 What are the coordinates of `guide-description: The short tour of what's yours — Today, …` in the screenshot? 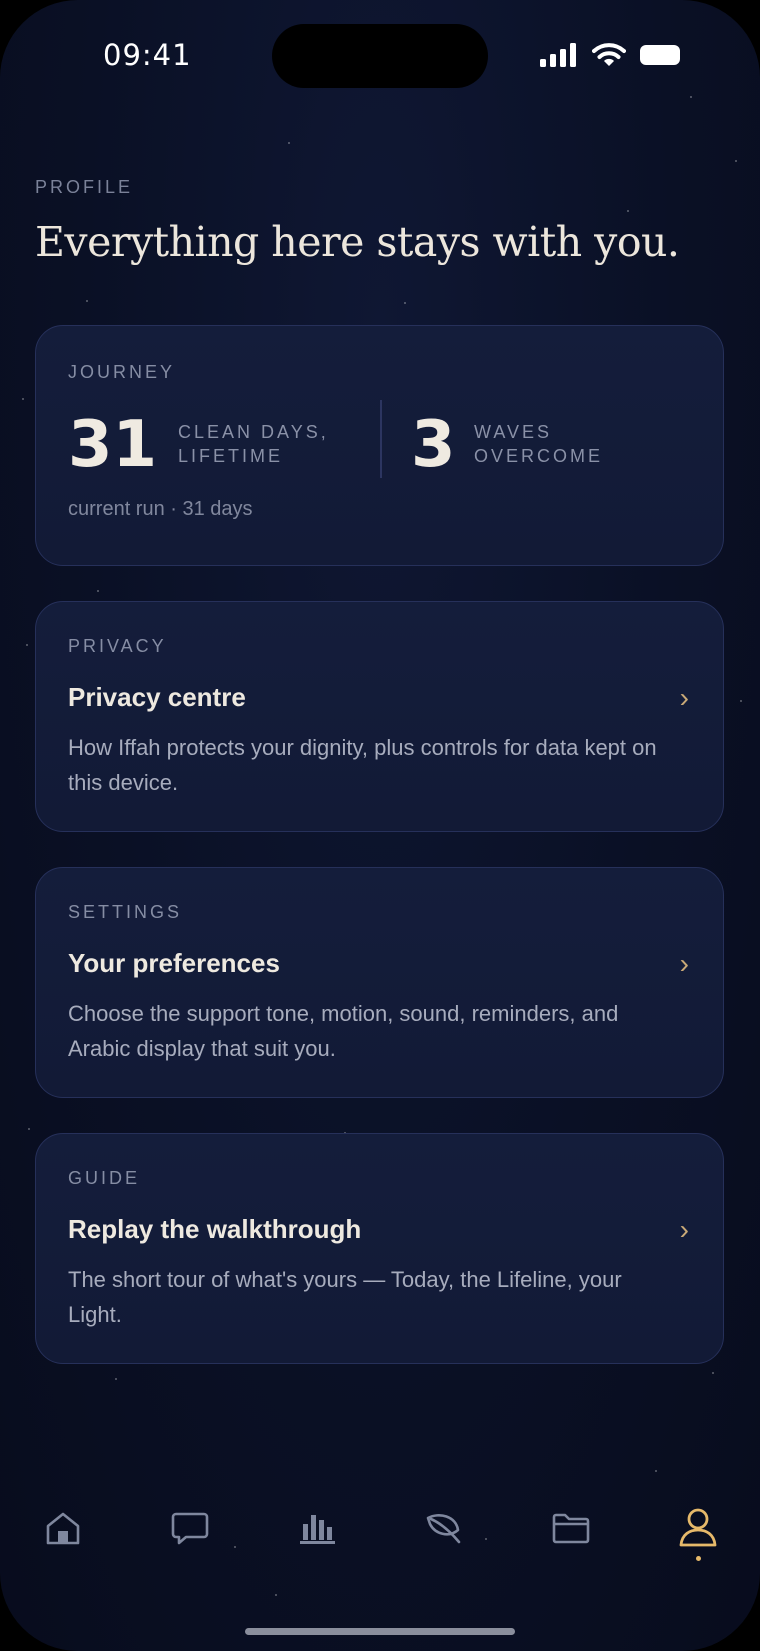 It's located at (345, 1297).